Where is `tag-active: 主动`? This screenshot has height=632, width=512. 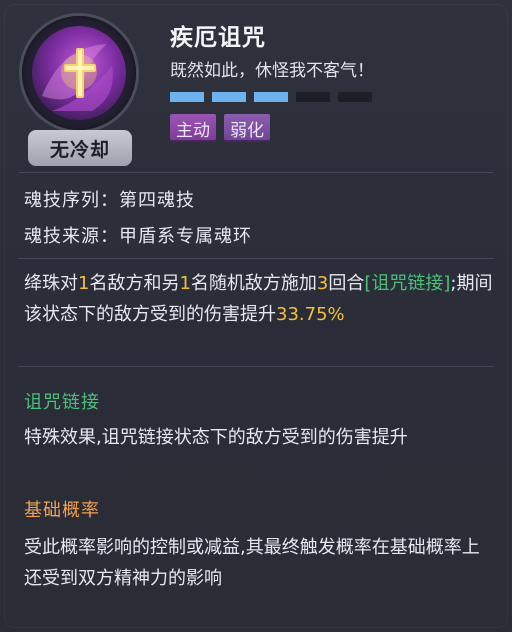
tag-active: 主动 is located at coordinates (193, 128).